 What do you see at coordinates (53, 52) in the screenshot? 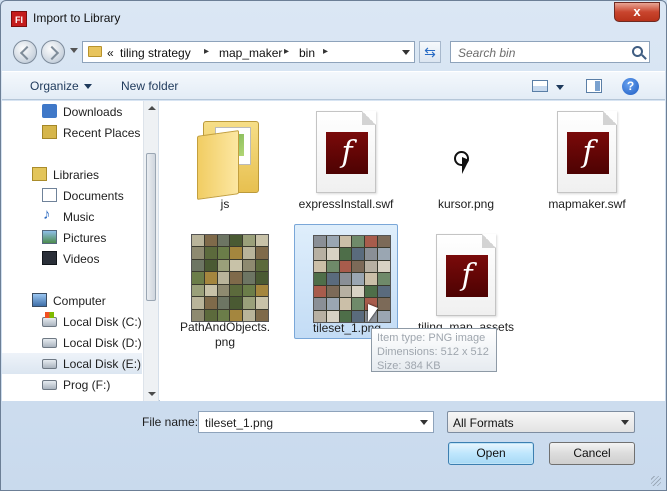
I see `forward-button` at bounding box center [53, 52].